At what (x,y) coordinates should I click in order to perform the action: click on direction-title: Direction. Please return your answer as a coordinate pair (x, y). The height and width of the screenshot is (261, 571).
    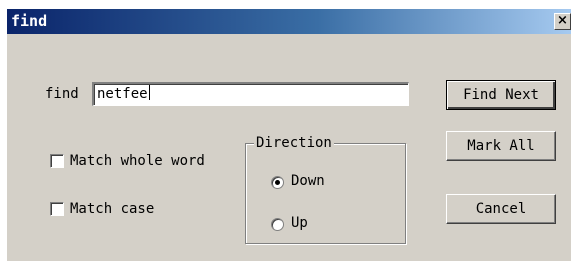
    Looking at the image, I should click on (294, 143).